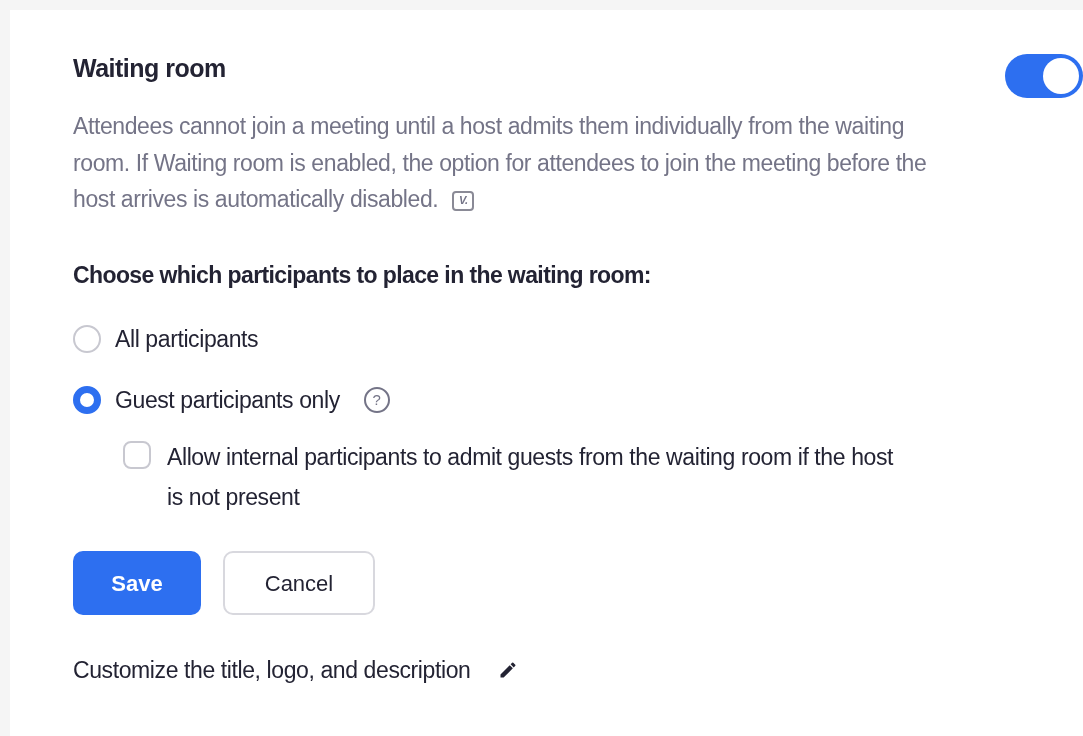 The height and width of the screenshot is (736, 1083). I want to click on help-icon: ?, so click(376, 399).